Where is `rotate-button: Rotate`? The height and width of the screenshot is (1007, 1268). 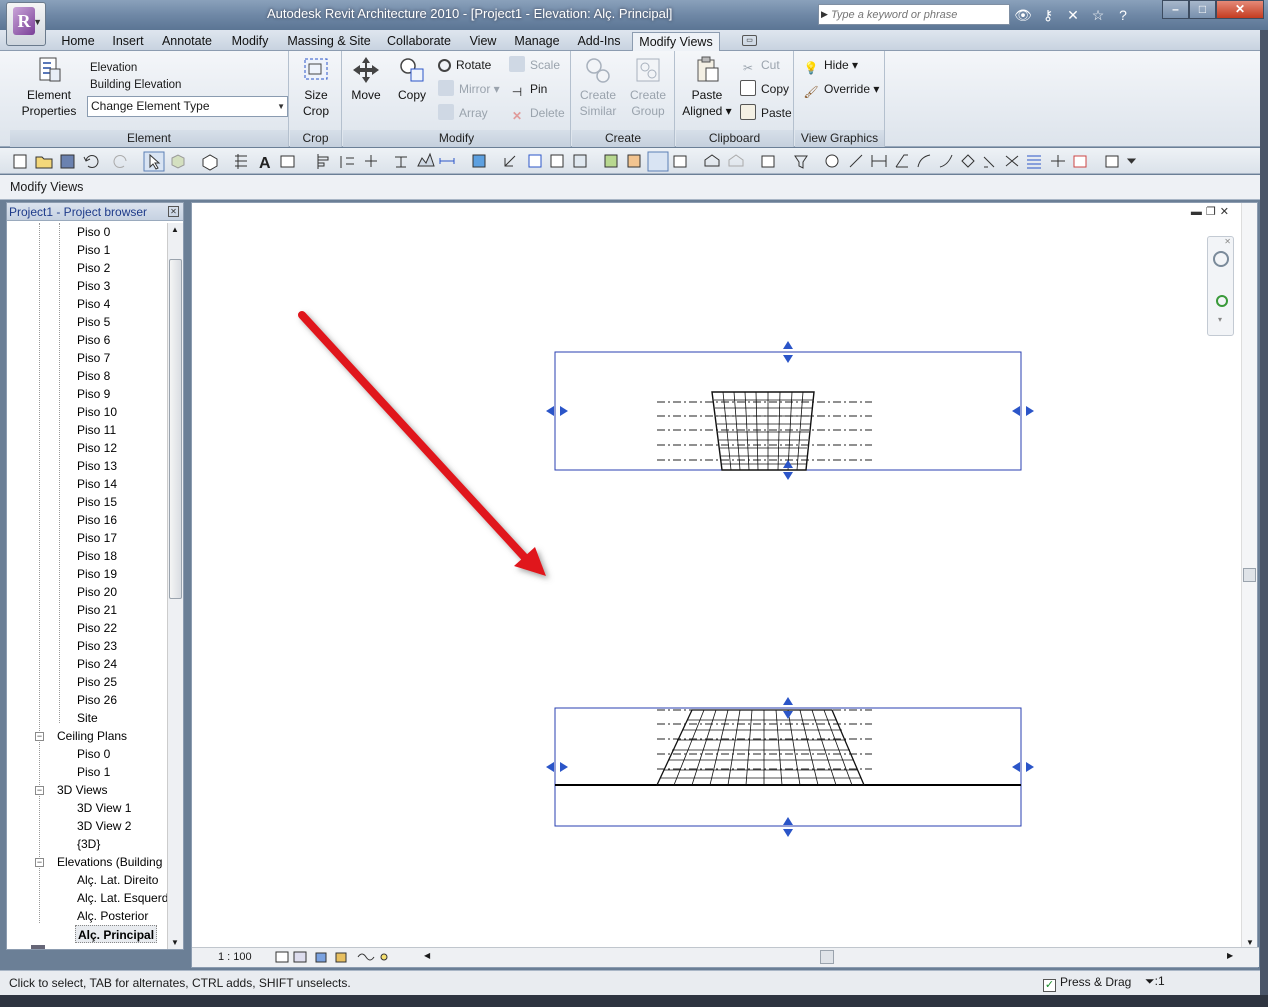
rotate-button: Rotate is located at coordinates (464, 65).